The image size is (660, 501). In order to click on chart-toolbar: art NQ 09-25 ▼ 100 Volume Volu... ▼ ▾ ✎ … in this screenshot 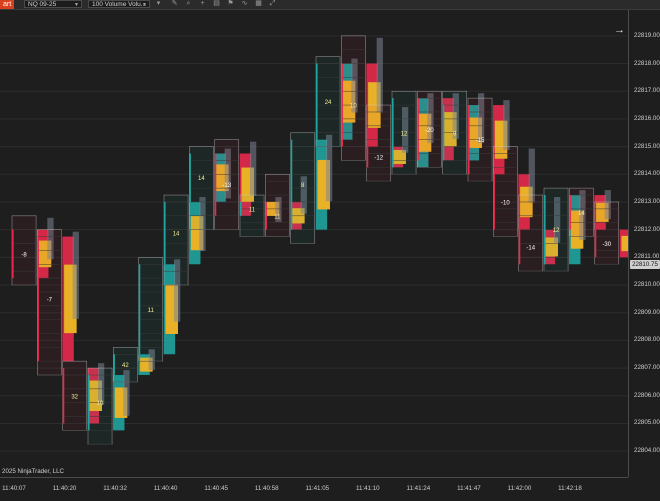, I will do `click(330, 5)`.